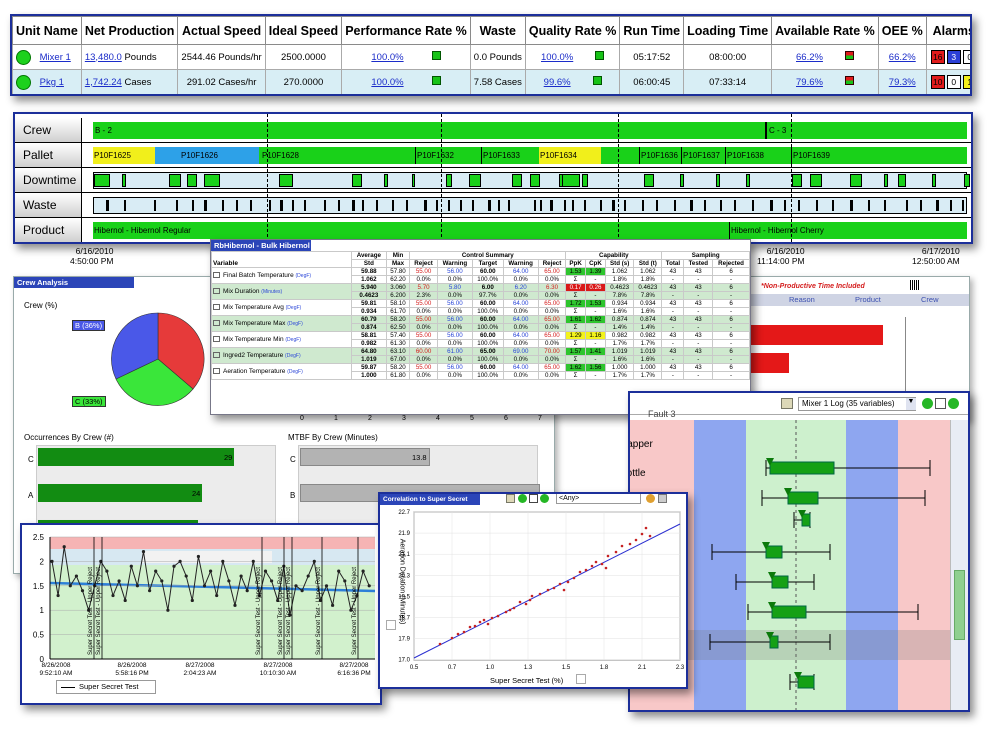 Image resolution: width=993 pixels, height=741 pixels. I want to click on pallet-segment: P10F1632, so click(447, 155).